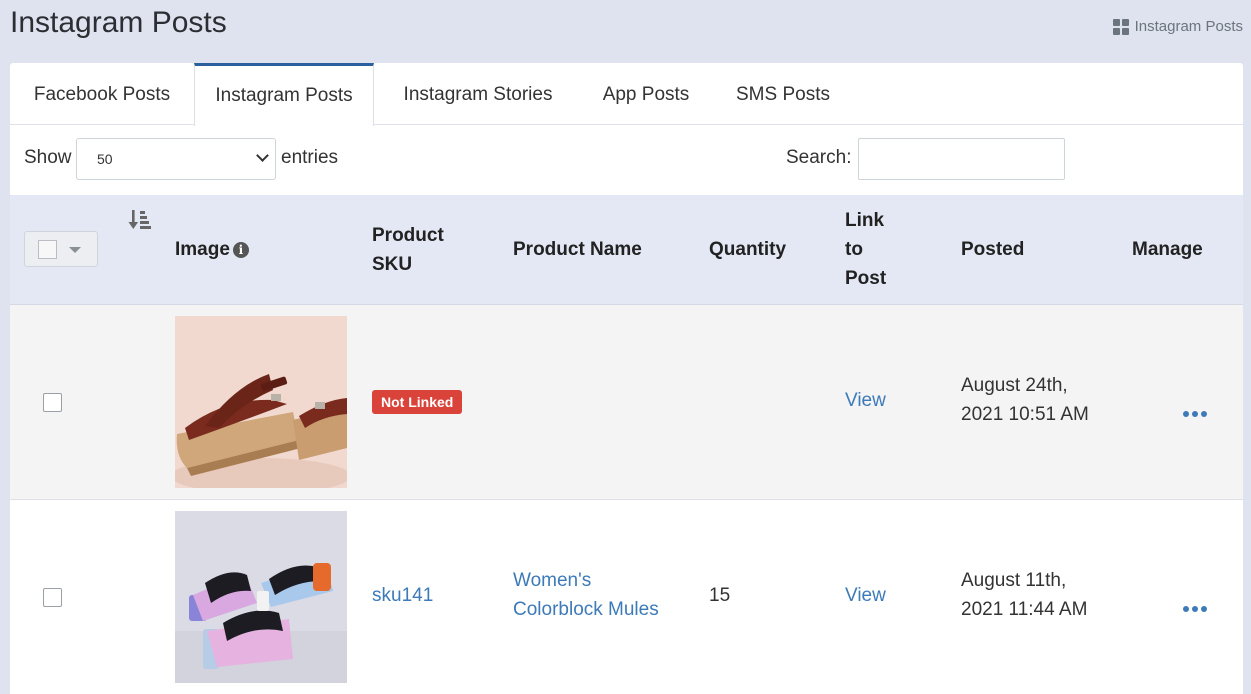  What do you see at coordinates (819, 157) in the screenshot?
I see `search-label: Search:` at bounding box center [819, 157].